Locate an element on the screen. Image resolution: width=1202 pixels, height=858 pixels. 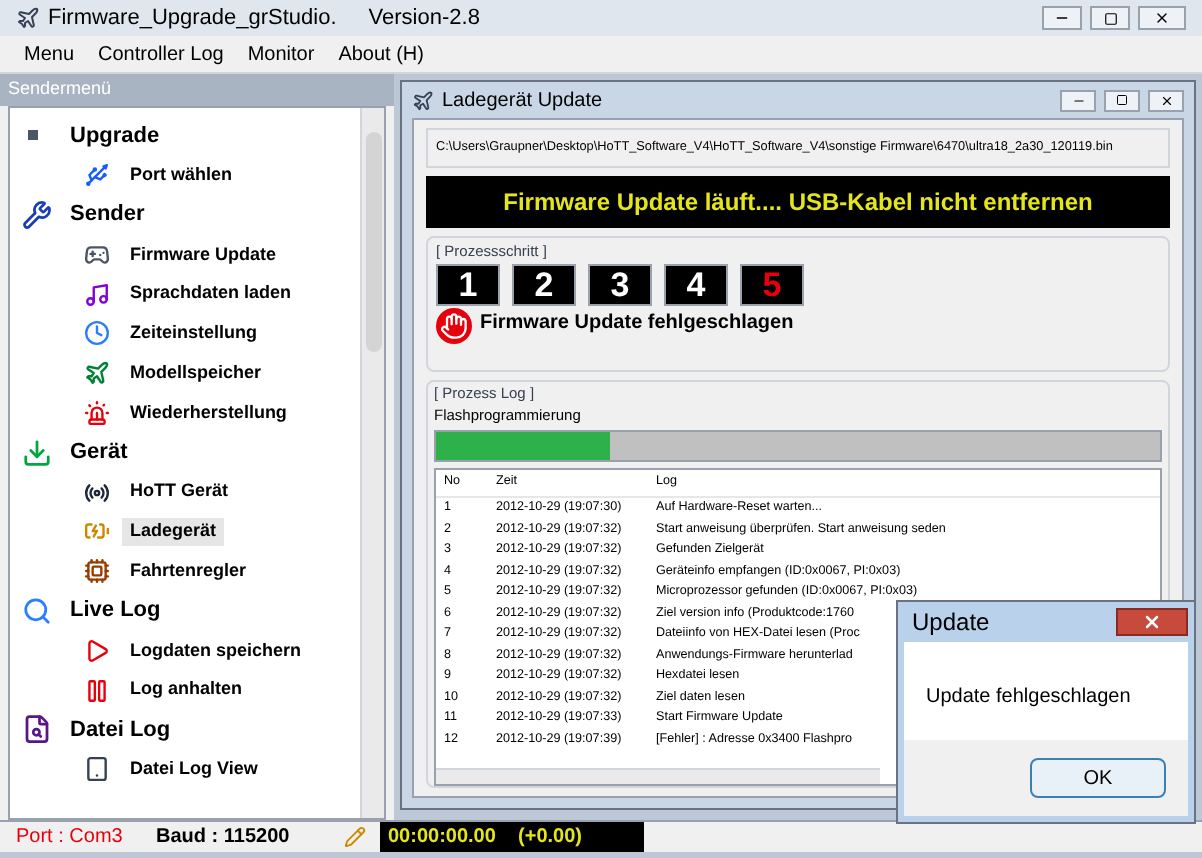
baud-status: Baud : 115200 is located at coordinates (223, 838).